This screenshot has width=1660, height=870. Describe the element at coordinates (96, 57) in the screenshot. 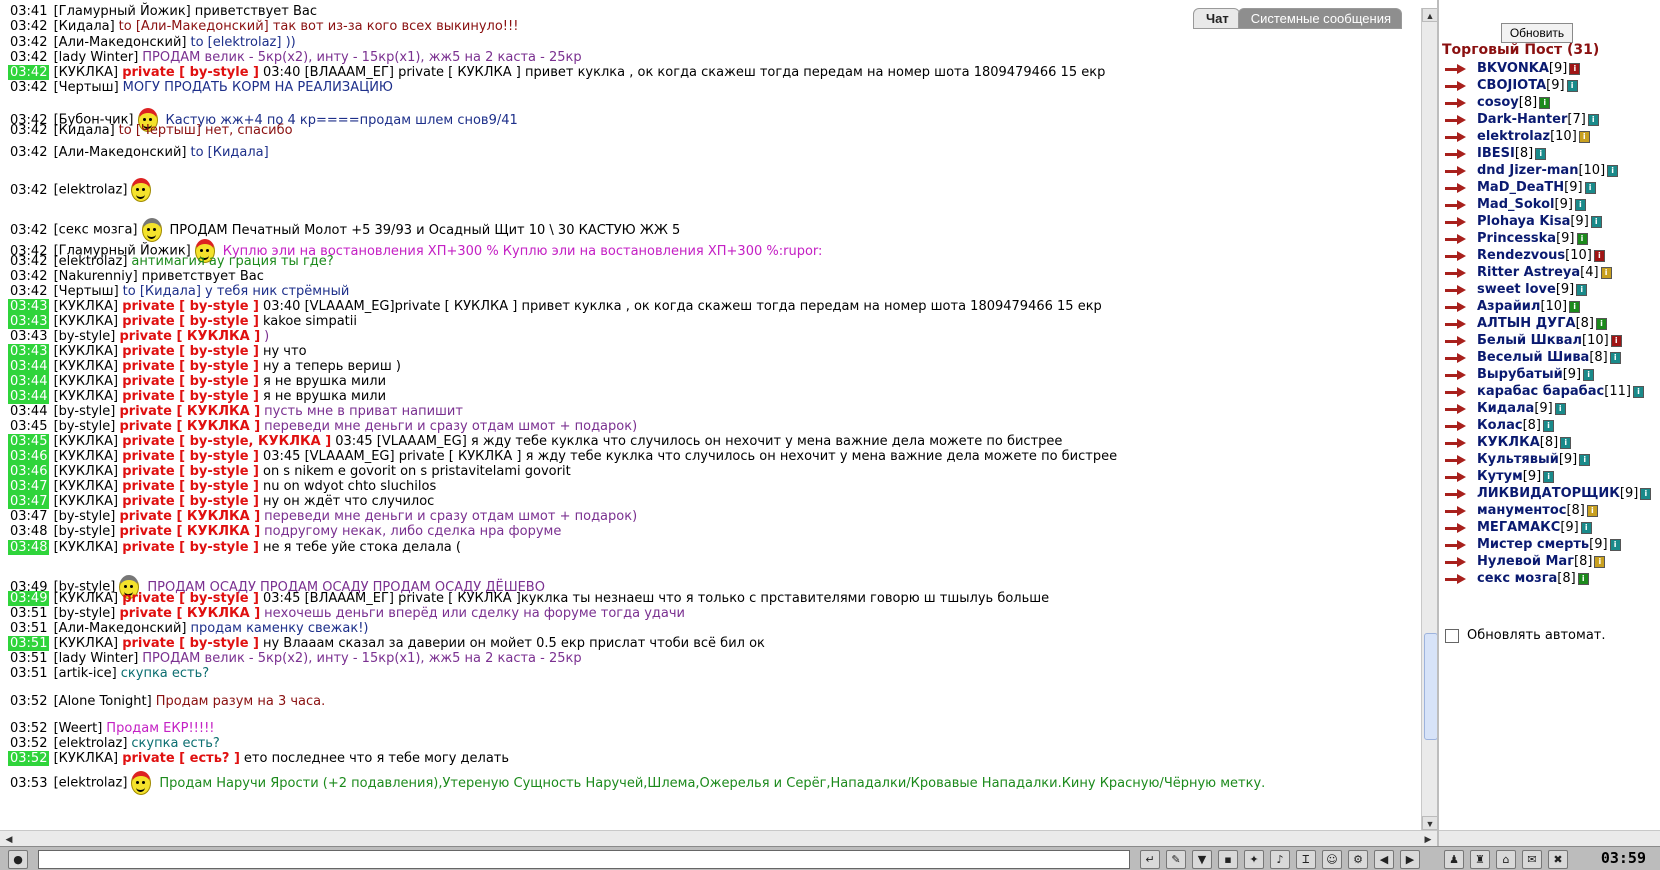

I see `message-nick: [lady Winter]` at that location.